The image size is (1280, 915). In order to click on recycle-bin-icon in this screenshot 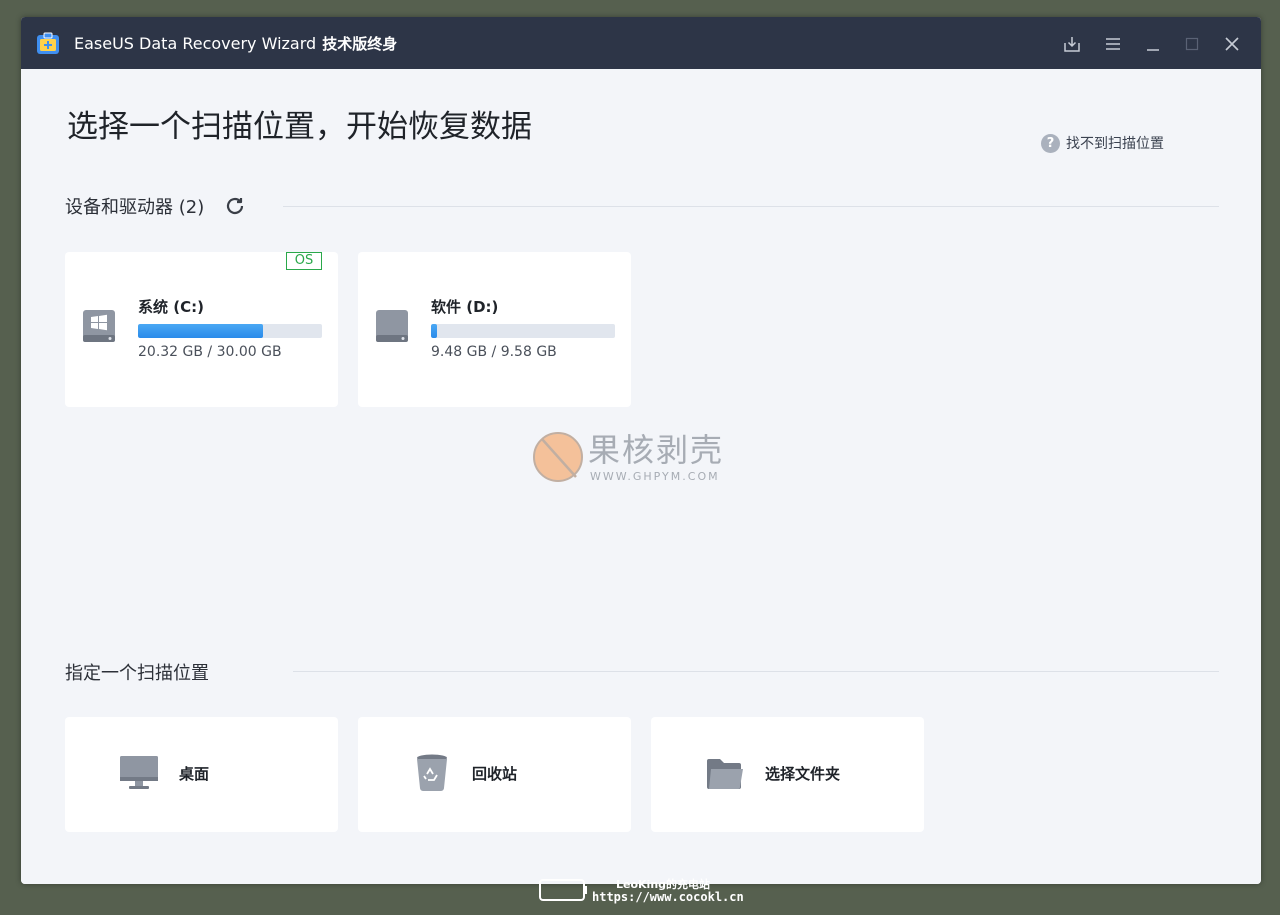, I will do `click(432, 772)`.